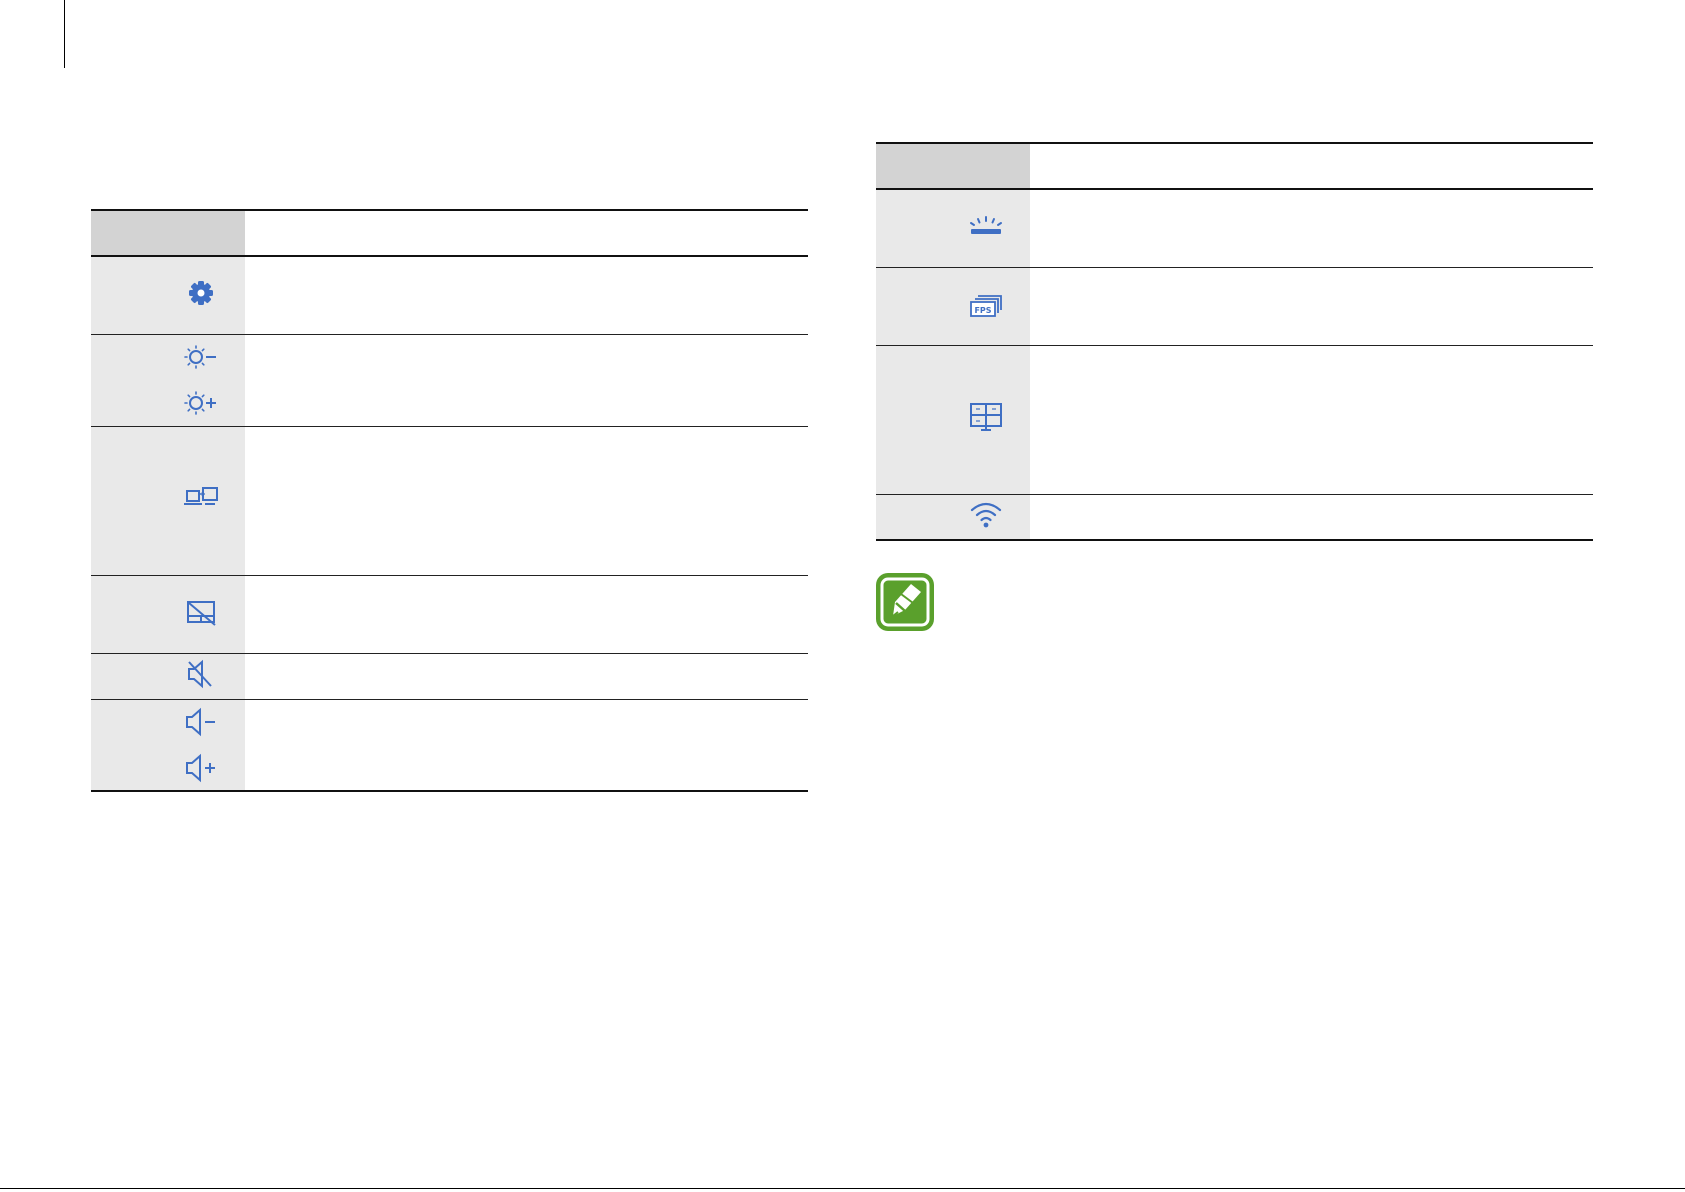 This screenshot has height=1192, width=1685. I want to click on svg-text: FPS, so click(982, 310).